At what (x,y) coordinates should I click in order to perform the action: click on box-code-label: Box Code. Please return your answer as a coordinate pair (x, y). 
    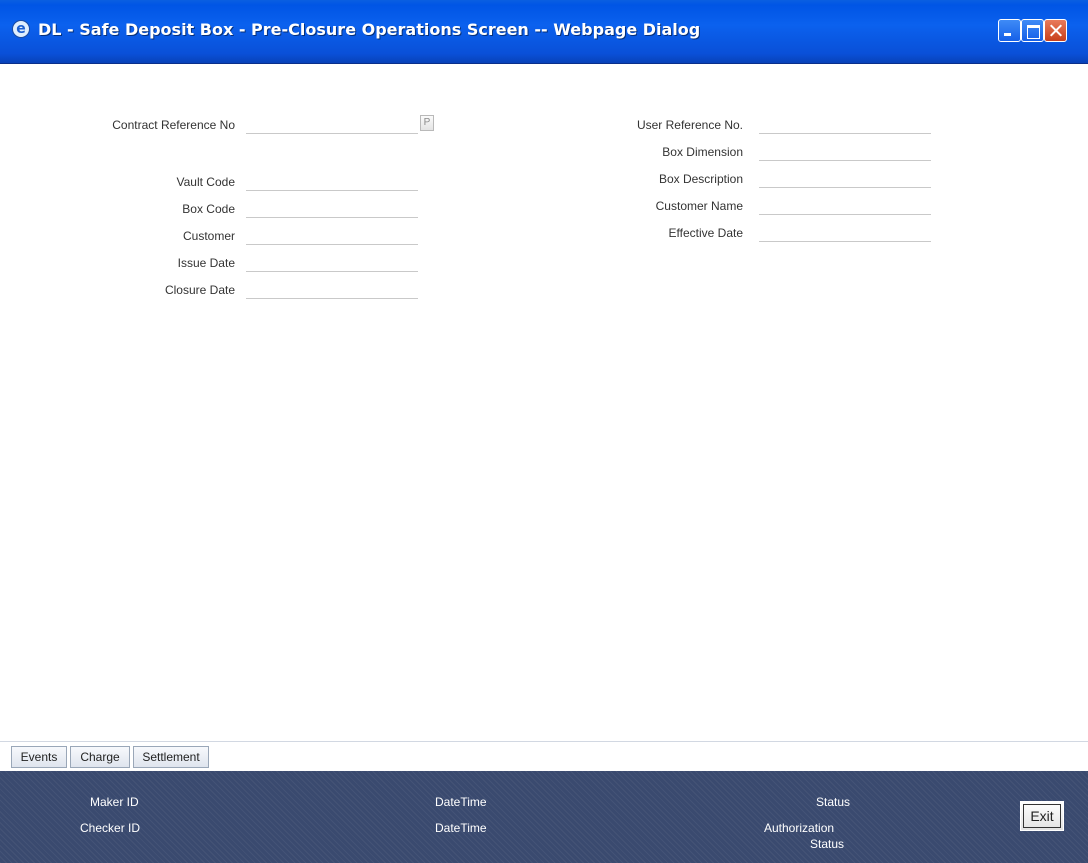
    Looking at the image, I should click on (208, 209).